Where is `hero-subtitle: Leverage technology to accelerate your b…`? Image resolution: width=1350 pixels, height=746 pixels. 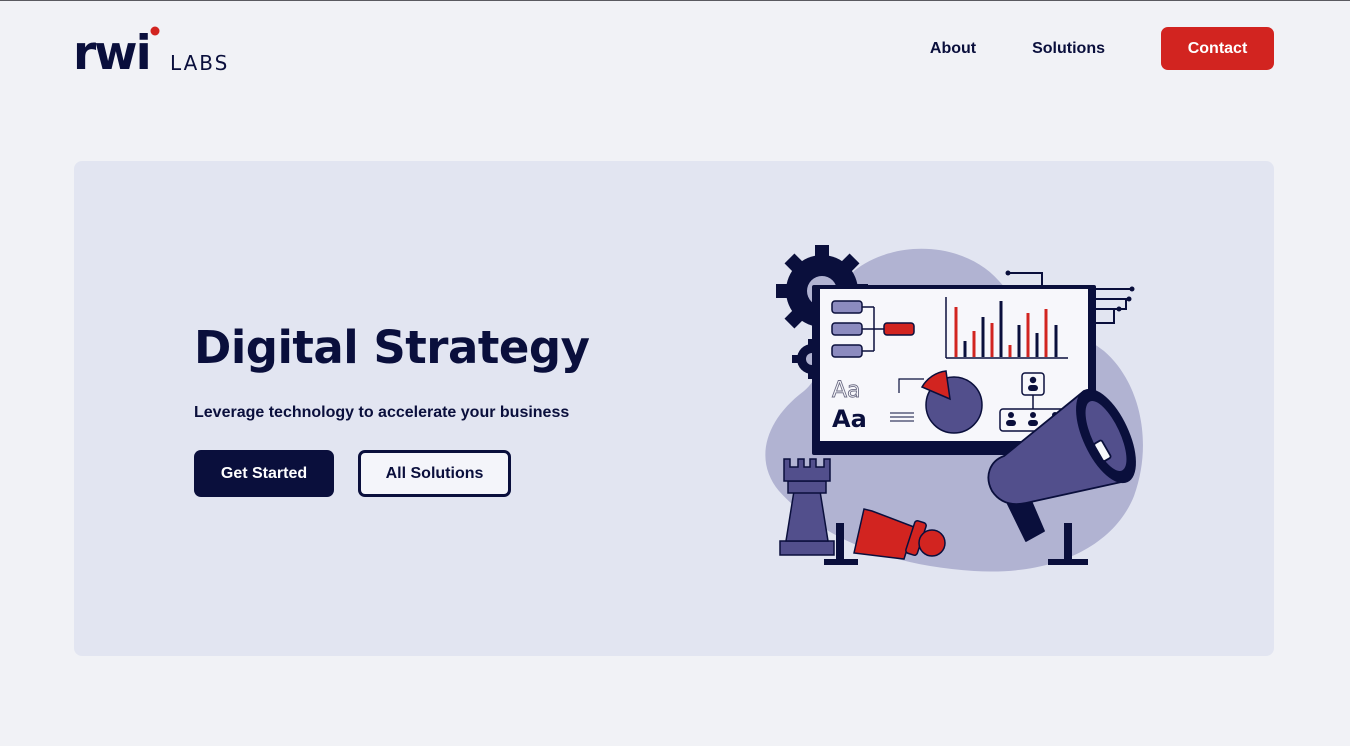
hero-subtitle: Leverage technology to accelerate your b… is located at coordinates (382, 412).